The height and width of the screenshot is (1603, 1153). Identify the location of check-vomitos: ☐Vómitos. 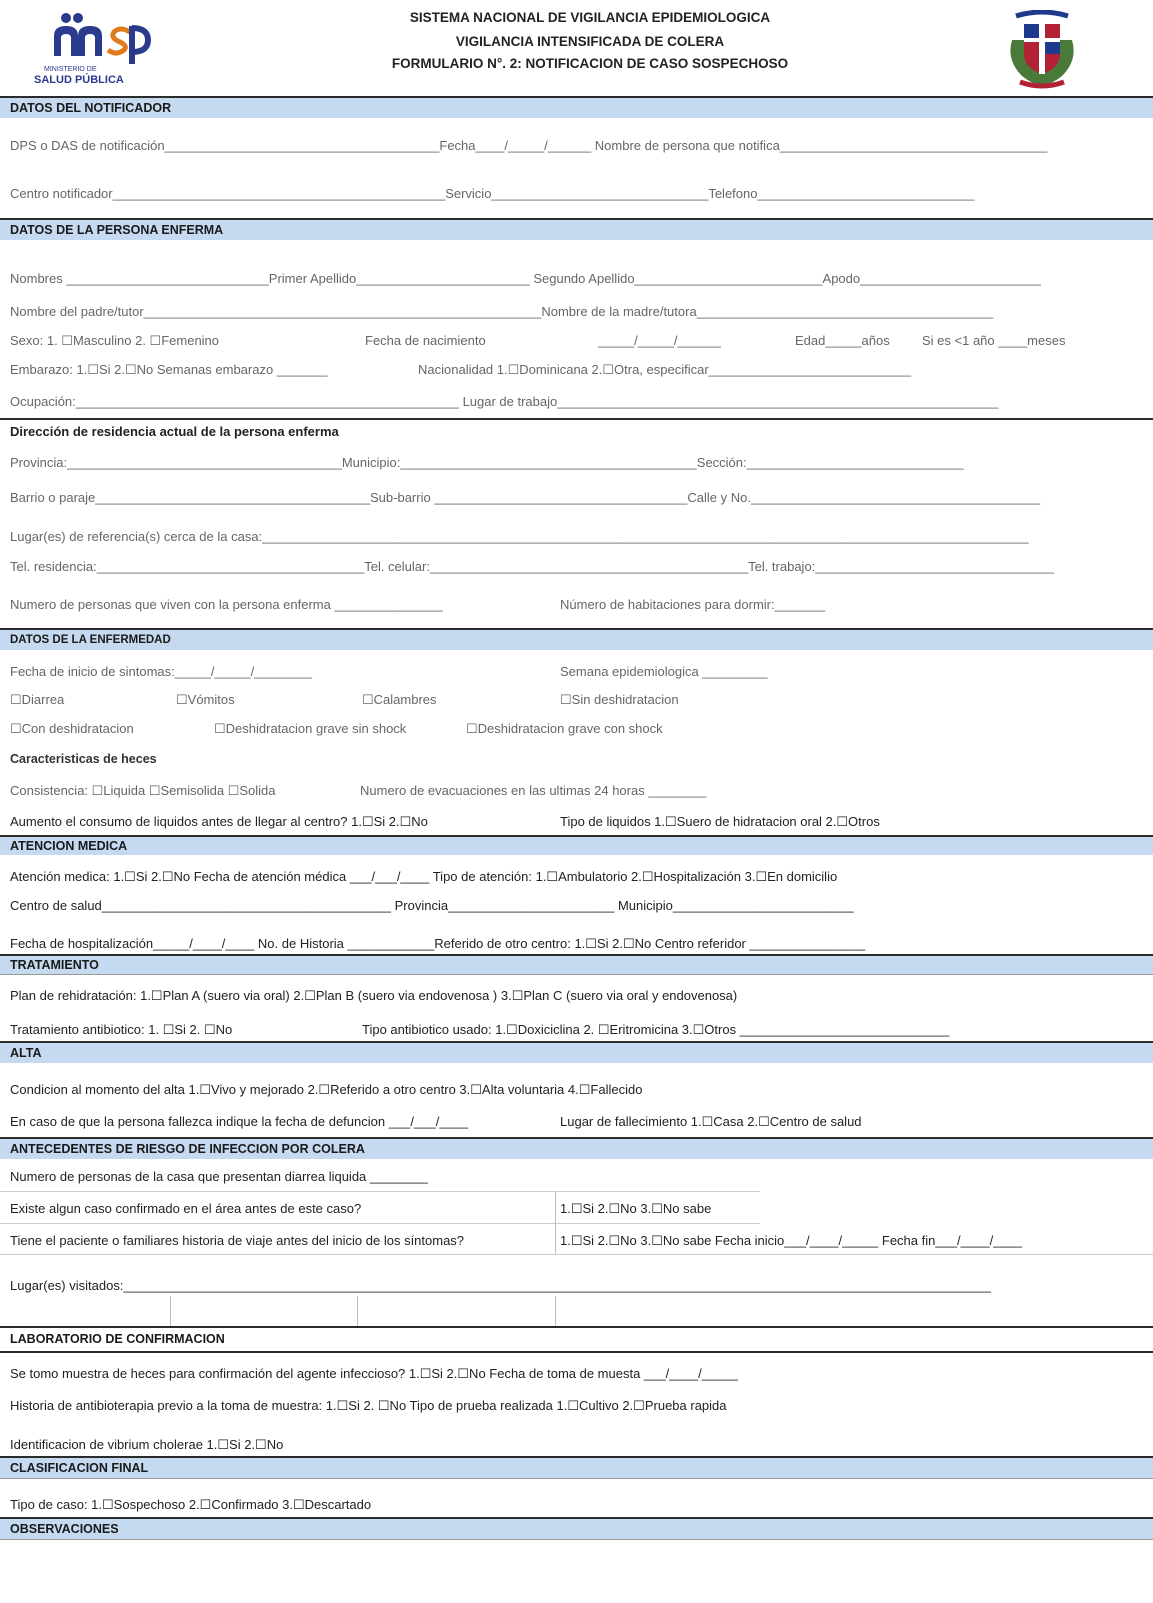
(205, 700).